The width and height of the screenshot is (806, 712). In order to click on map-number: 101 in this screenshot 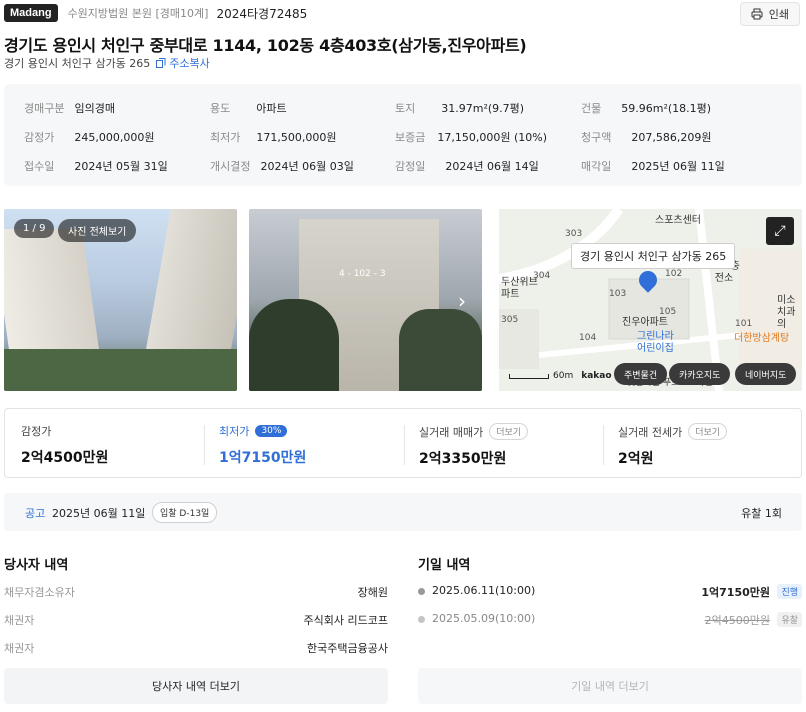, I will do `click(744, 324)`.